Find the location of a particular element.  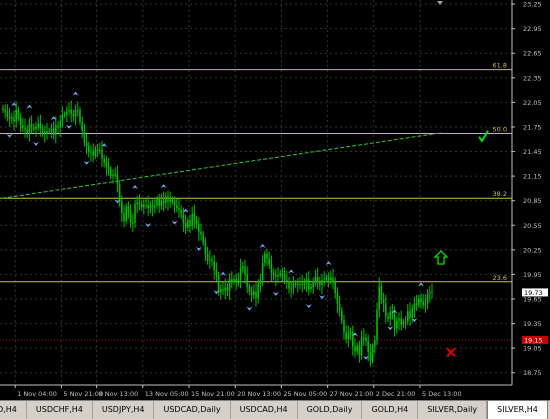

price-axis-label: 20.25 is located at coordinates (532, 250).